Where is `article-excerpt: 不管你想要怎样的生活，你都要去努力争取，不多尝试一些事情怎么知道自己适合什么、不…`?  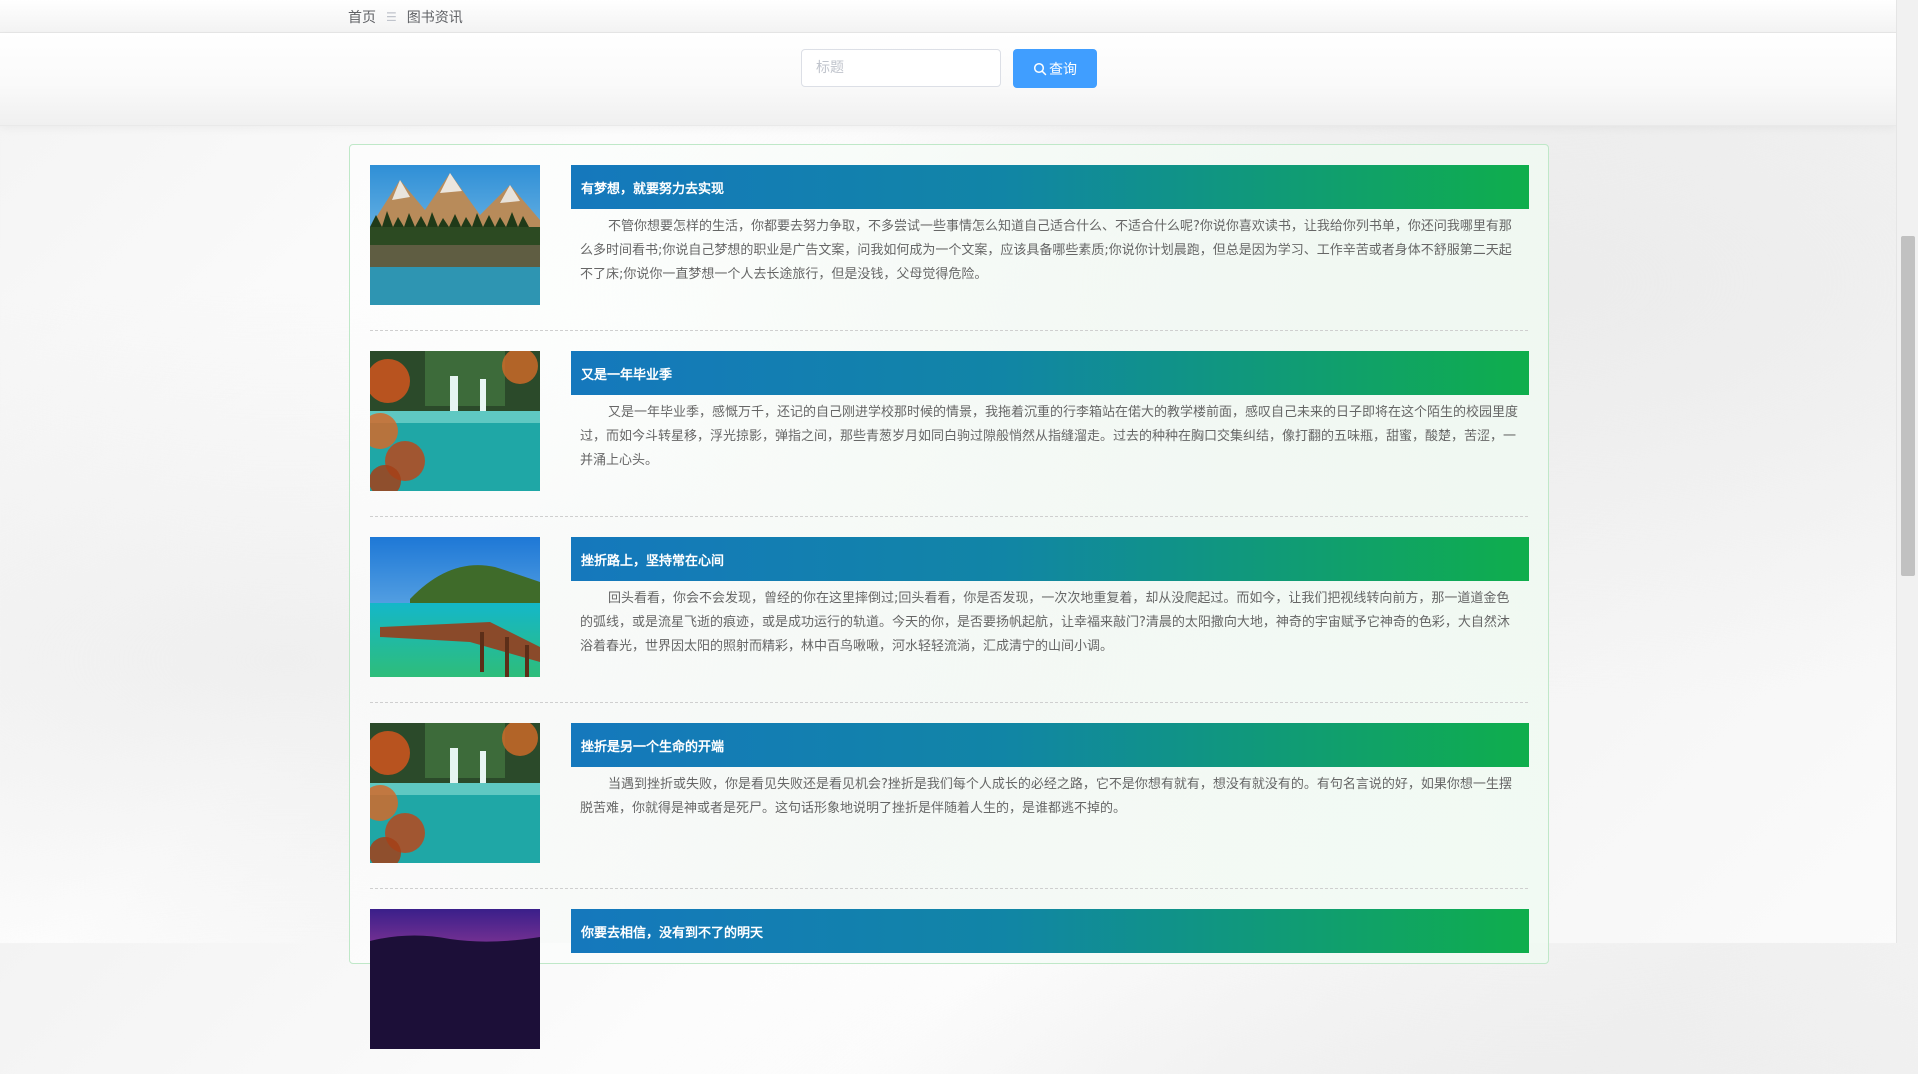
article-excerpt: 不管你想要怎样的生活，你都要去努力争取，不多尝试一些事情怎么知道自己适合什么、不… is located at coordinates (1046, 250).